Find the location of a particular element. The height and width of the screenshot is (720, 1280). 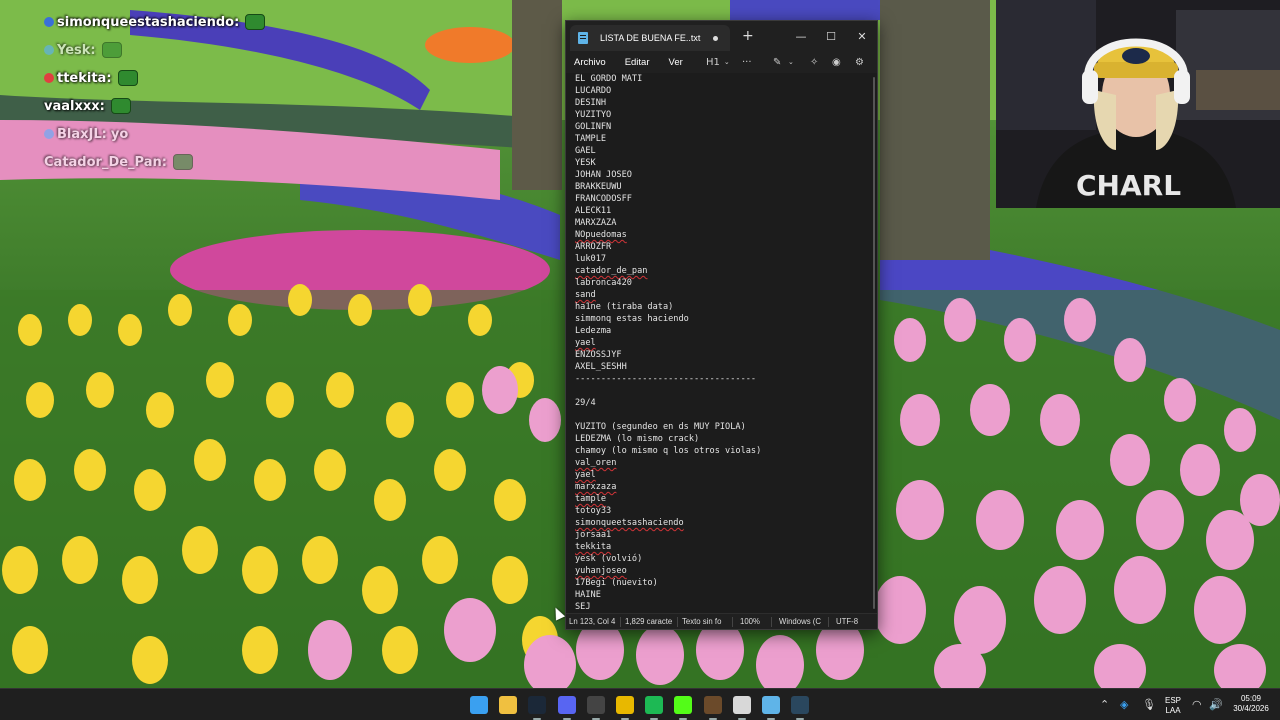

steam-icon is located at coordinates (537, 705).